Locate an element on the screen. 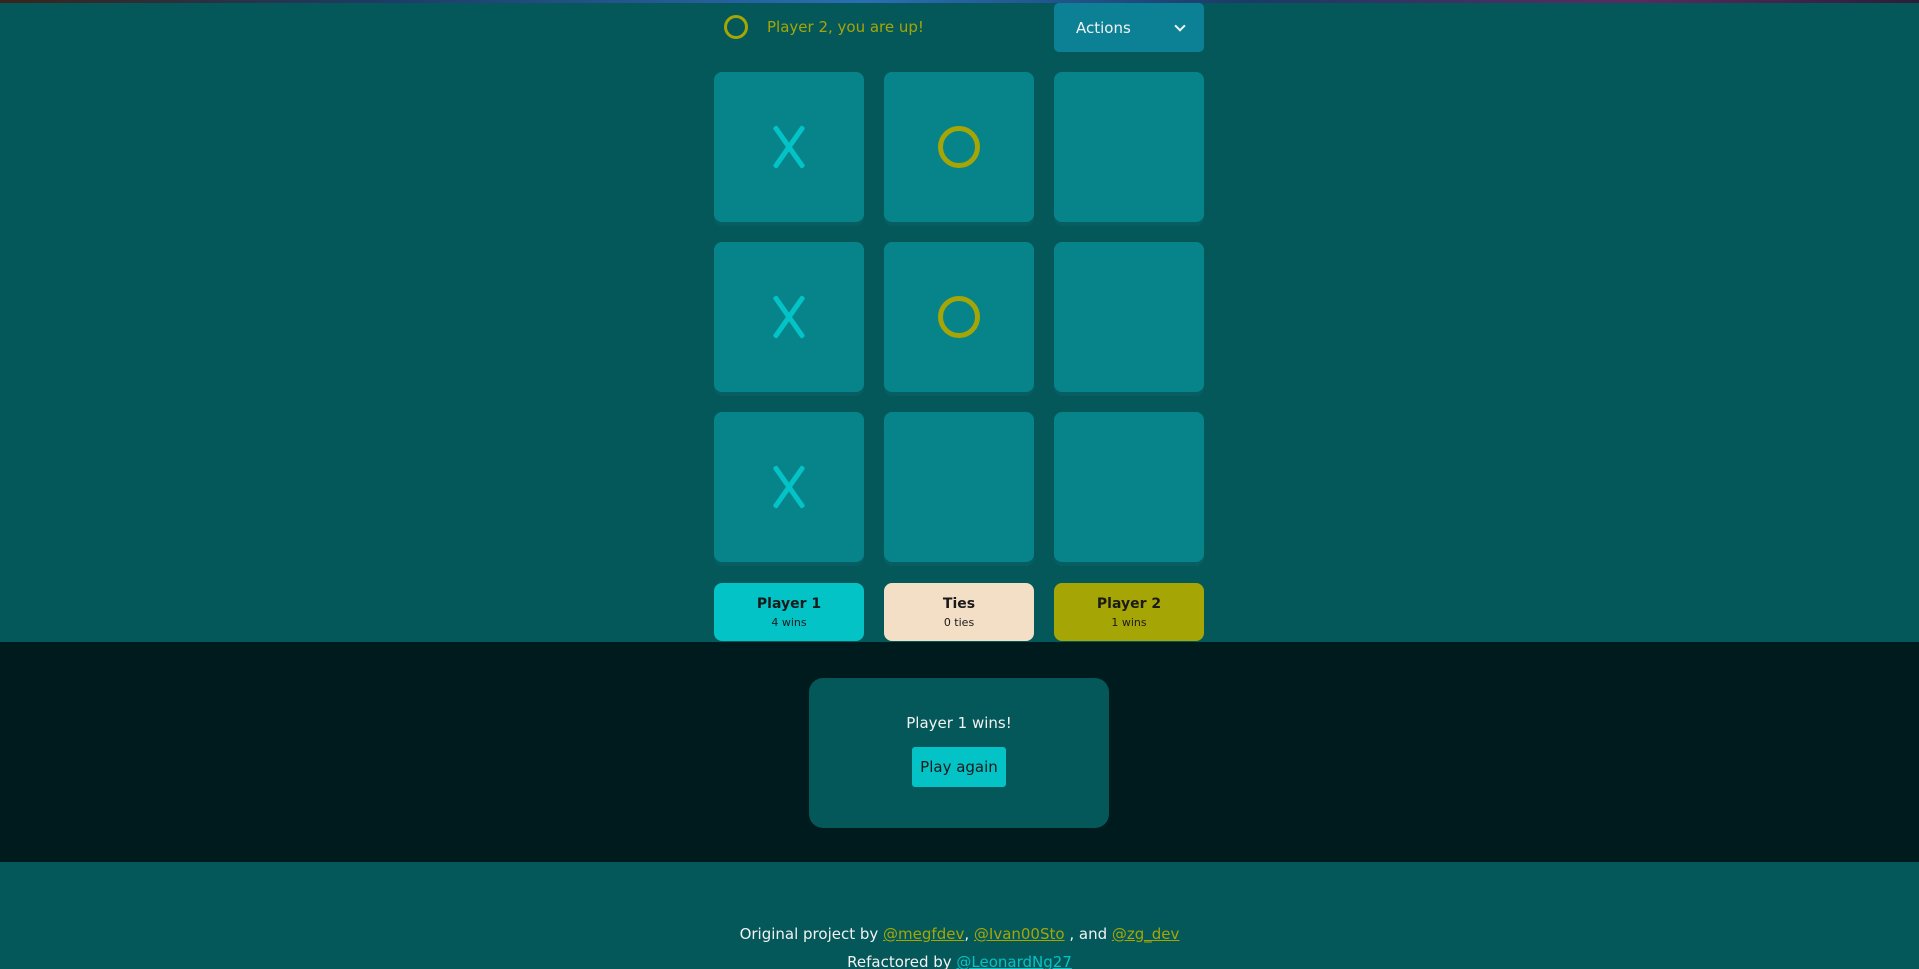 Image resolution: width=1919 pixels, height=969 pixels. refactor-prefix: Refactored by is located at coordinates (899, 961).